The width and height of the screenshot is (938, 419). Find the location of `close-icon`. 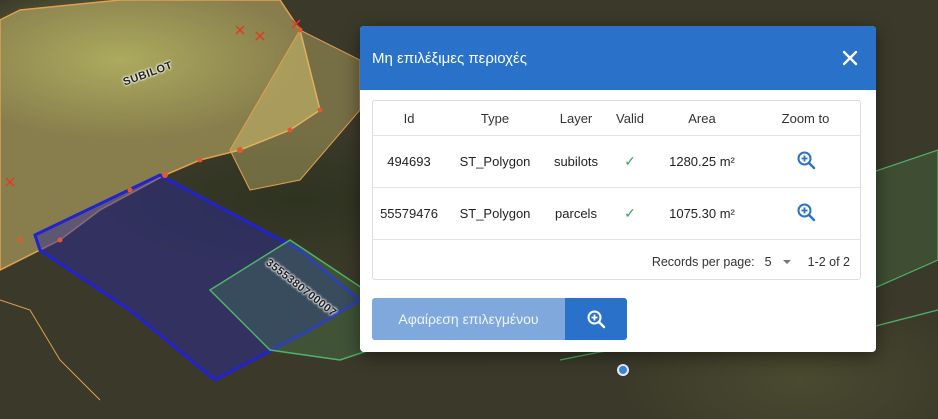

close-icon is located at coordinates (850, 58).